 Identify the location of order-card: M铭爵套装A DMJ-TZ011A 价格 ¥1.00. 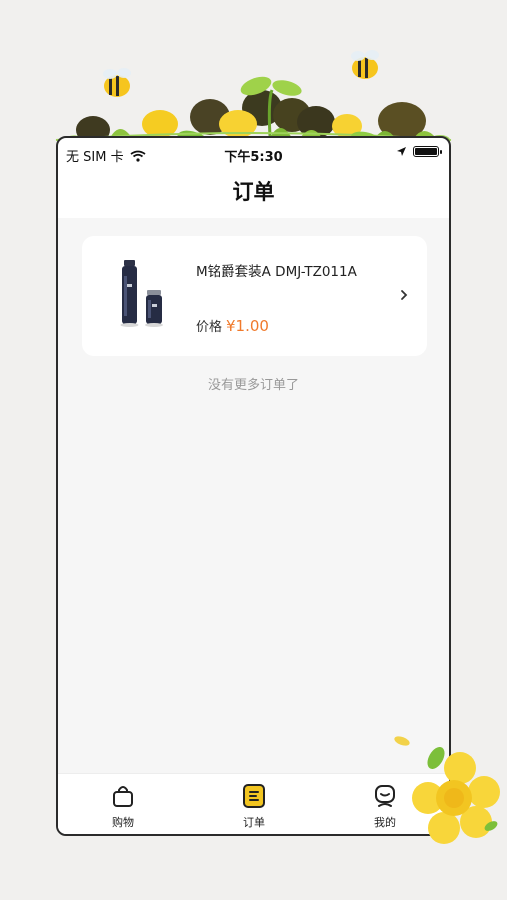
(254, 296).